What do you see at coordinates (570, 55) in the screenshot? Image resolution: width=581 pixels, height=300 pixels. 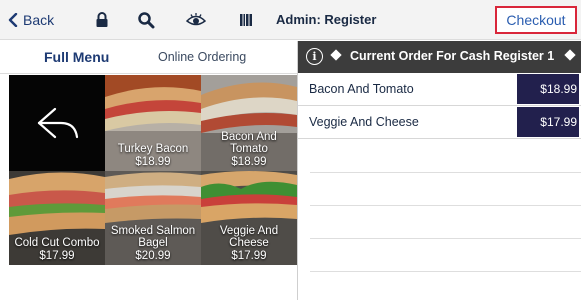 I see `diamond-right-icon` at bounding box center [570, 55].